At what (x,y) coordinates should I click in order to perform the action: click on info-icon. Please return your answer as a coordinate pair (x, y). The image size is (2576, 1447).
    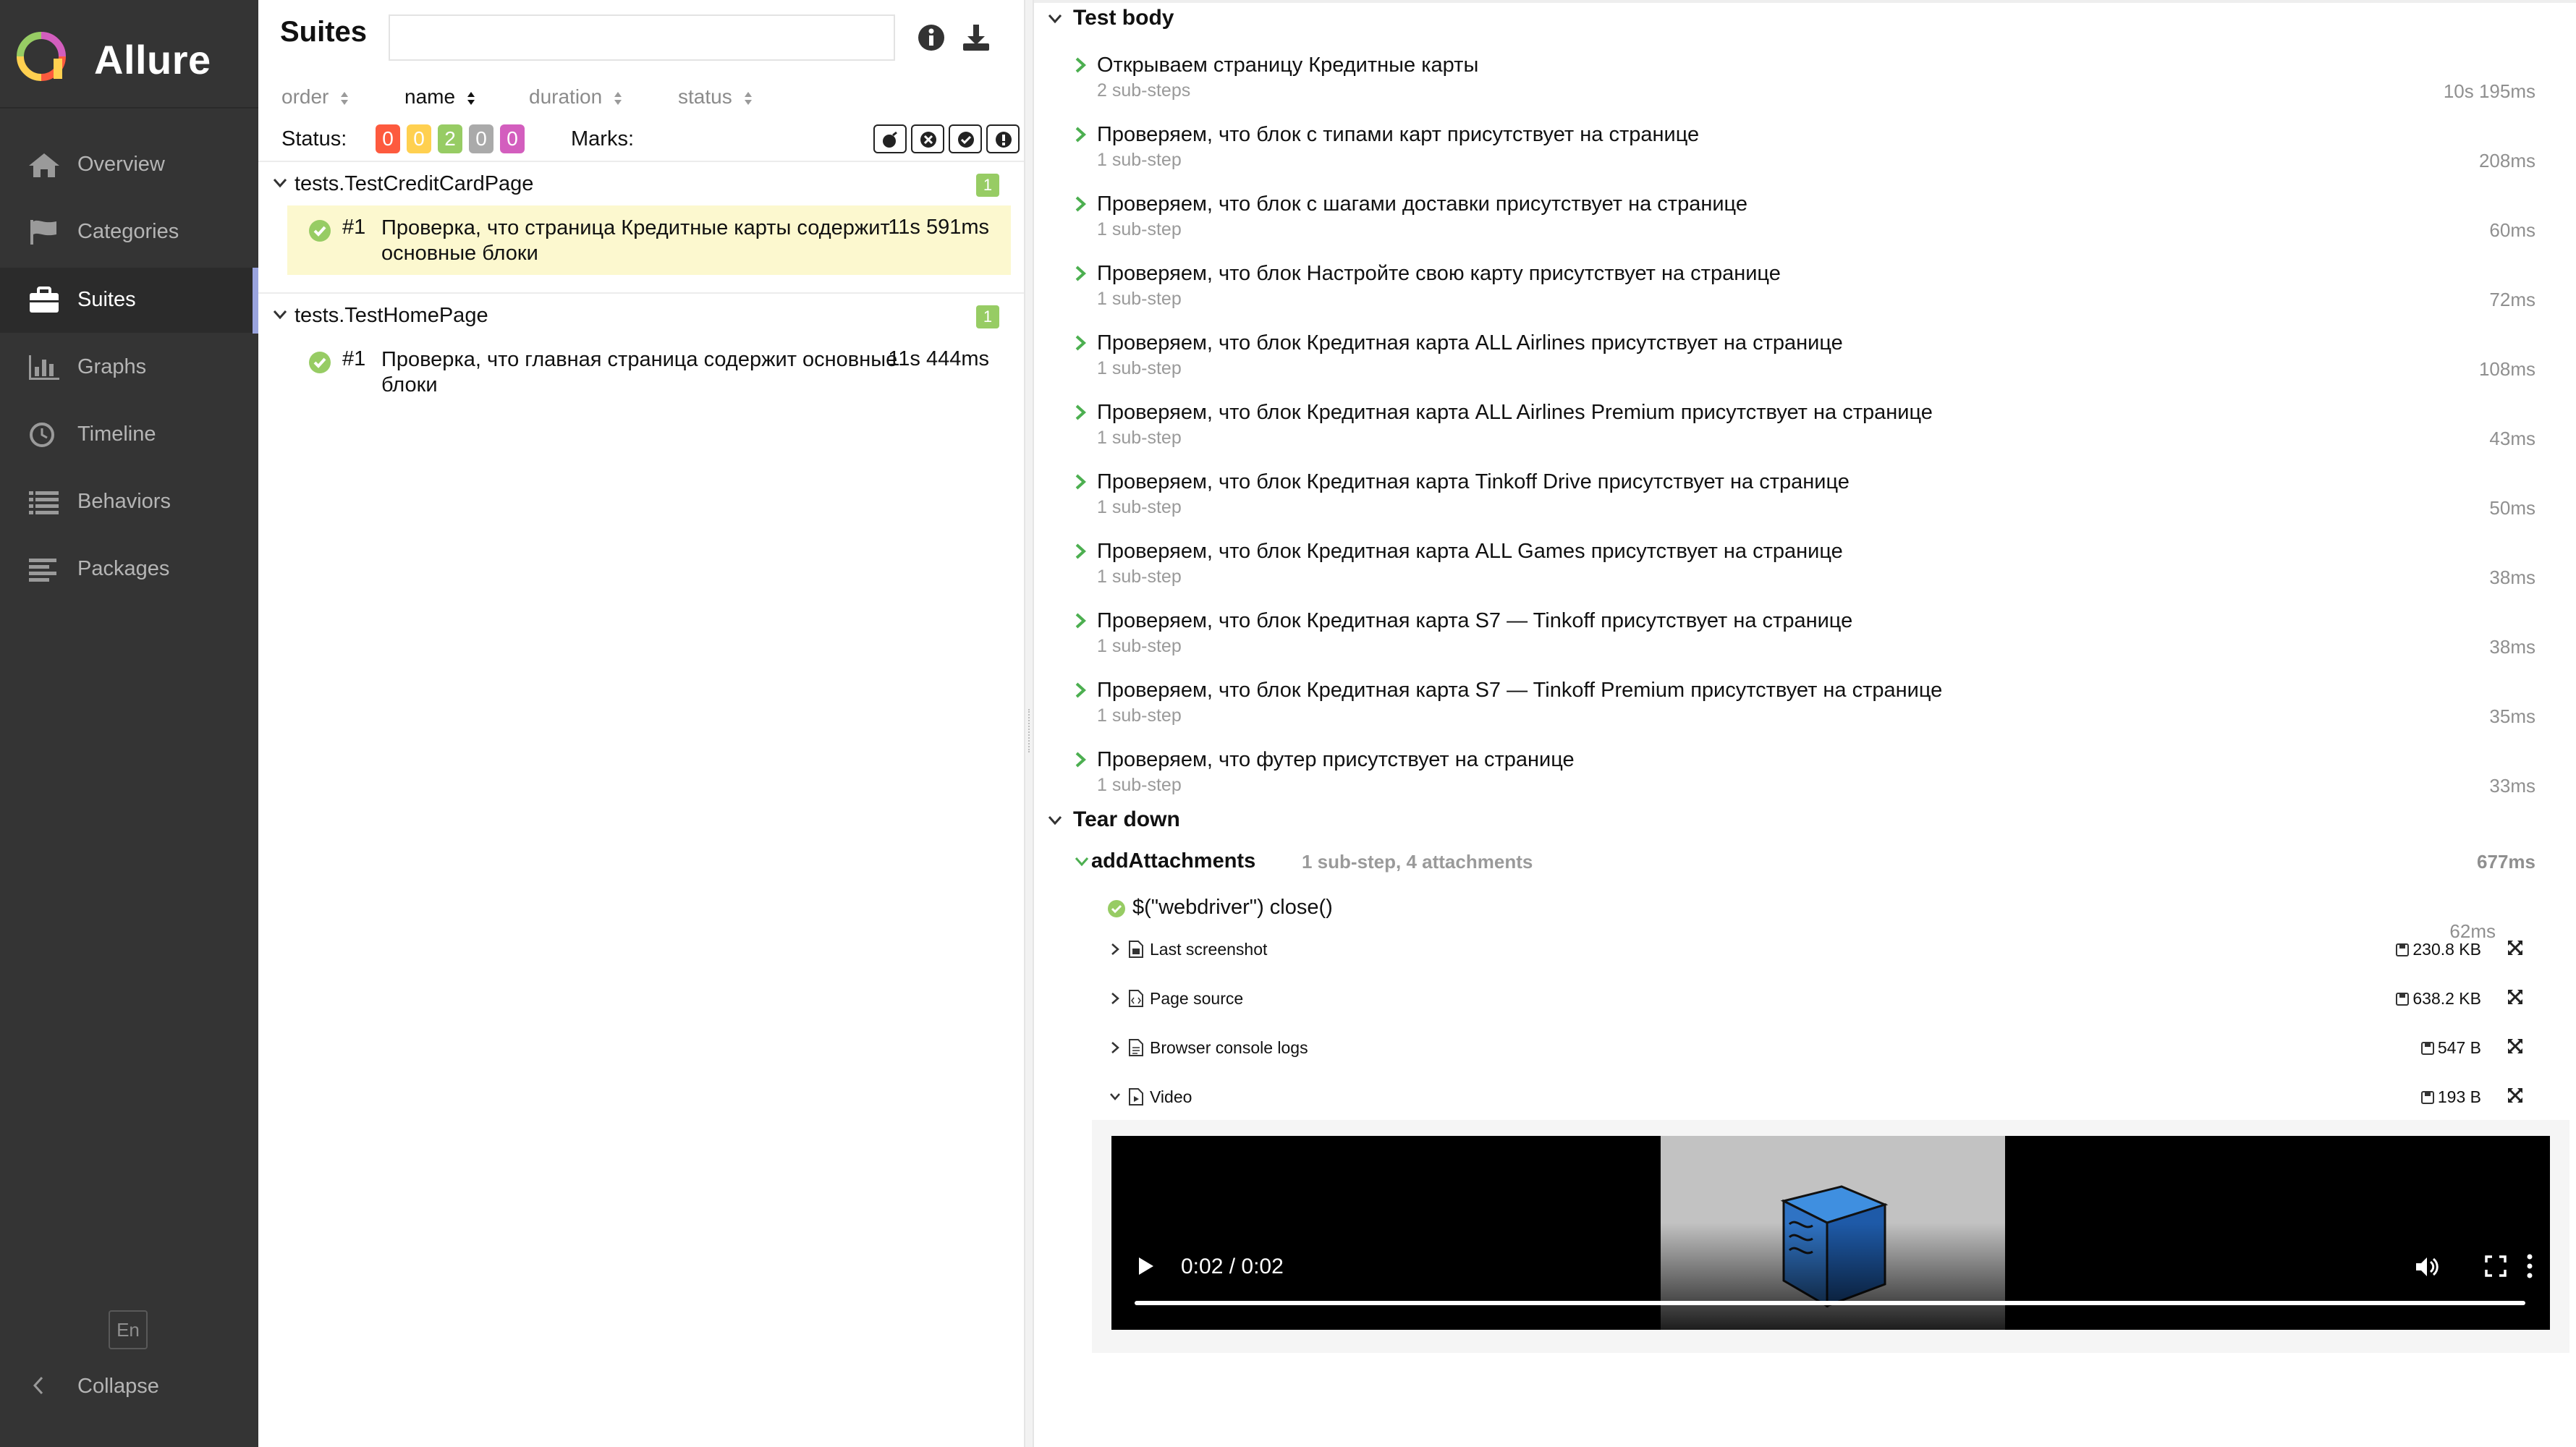
    Looking at the image, I should click on (931, 37).